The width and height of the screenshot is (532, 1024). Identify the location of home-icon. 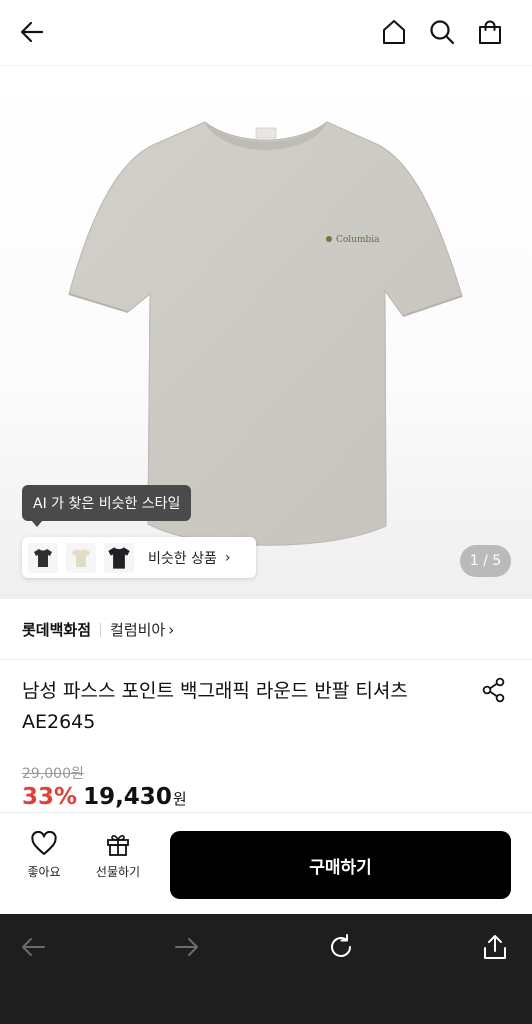
(394, 32).